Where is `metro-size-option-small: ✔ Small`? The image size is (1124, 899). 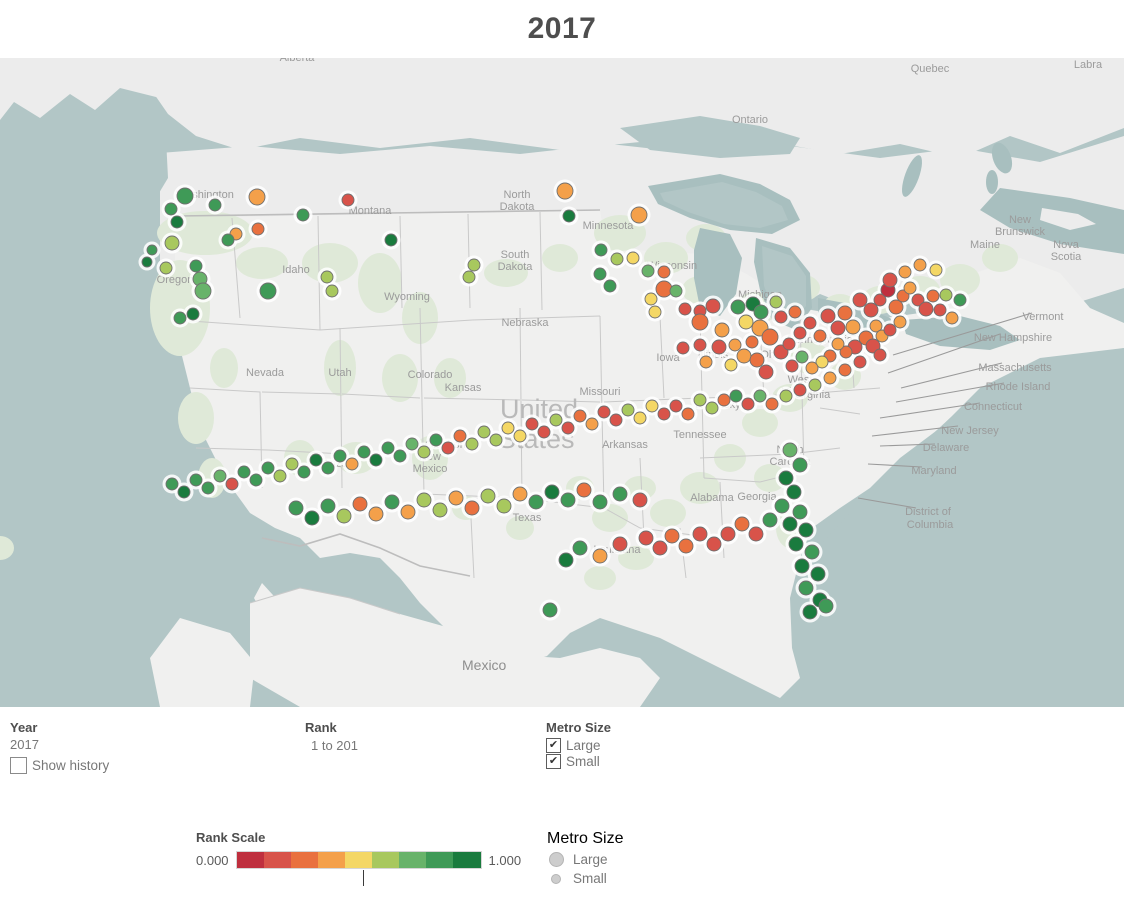
metro-size-option-small: ✔ Small is located at coordinates (578, 761).